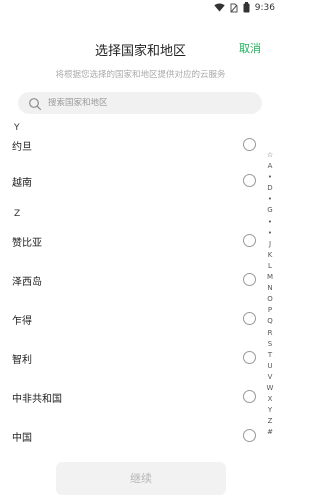 The height and width of the screenshot is (500, 320). Describe the element at coordinates (270, 333) in the screenshot. I see `index-r: R` at that location.